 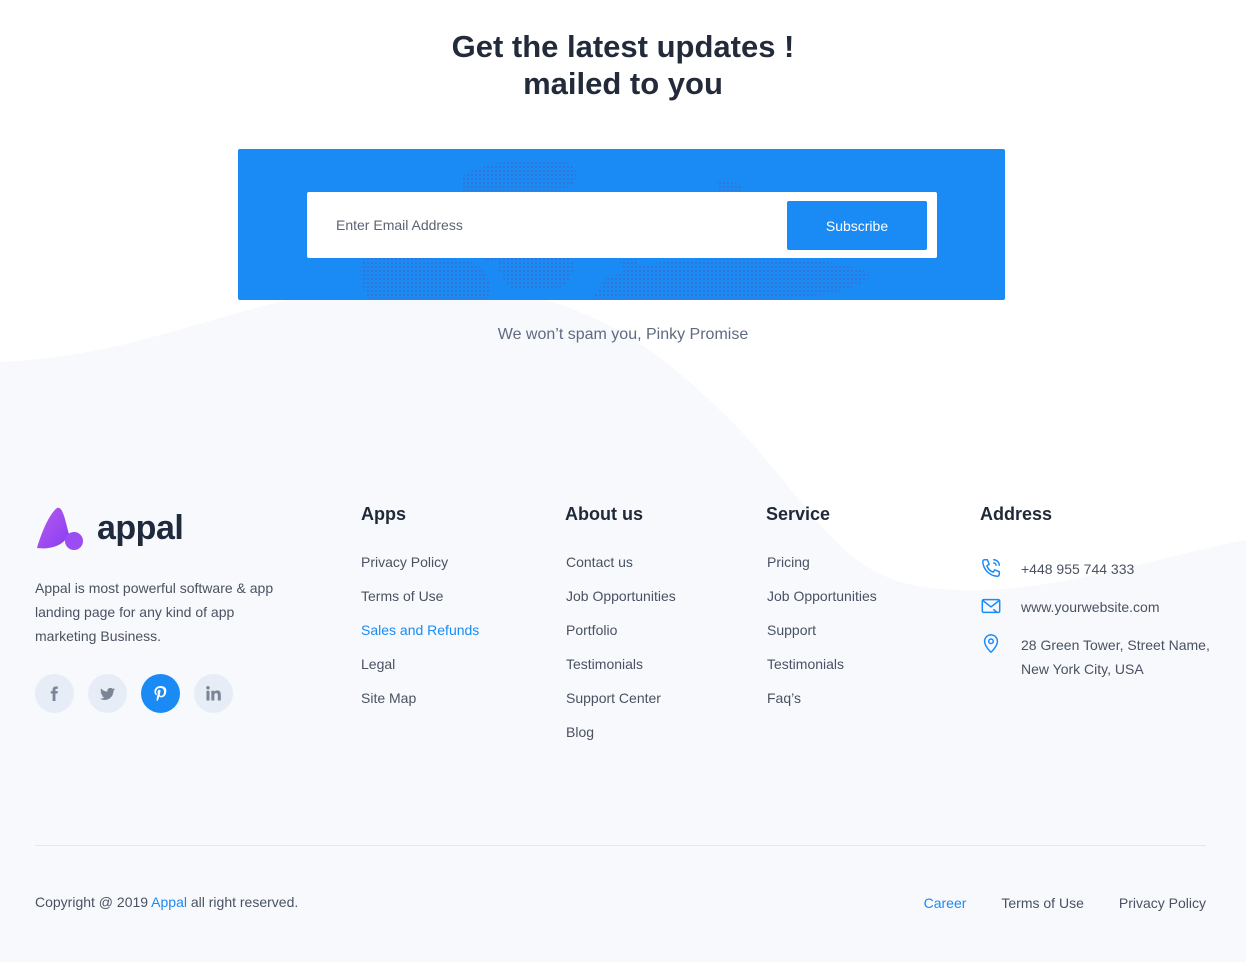 I want to click on legal-link: Legal, so click(x=378, y=664).